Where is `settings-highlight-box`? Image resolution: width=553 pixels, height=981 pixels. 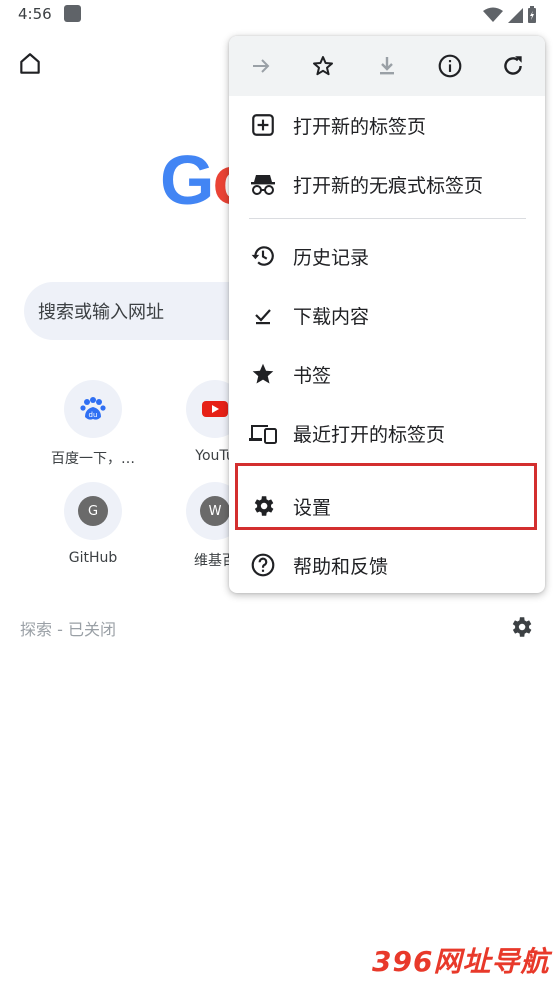
settings-highlight-box is located at coordinates (386, 496).